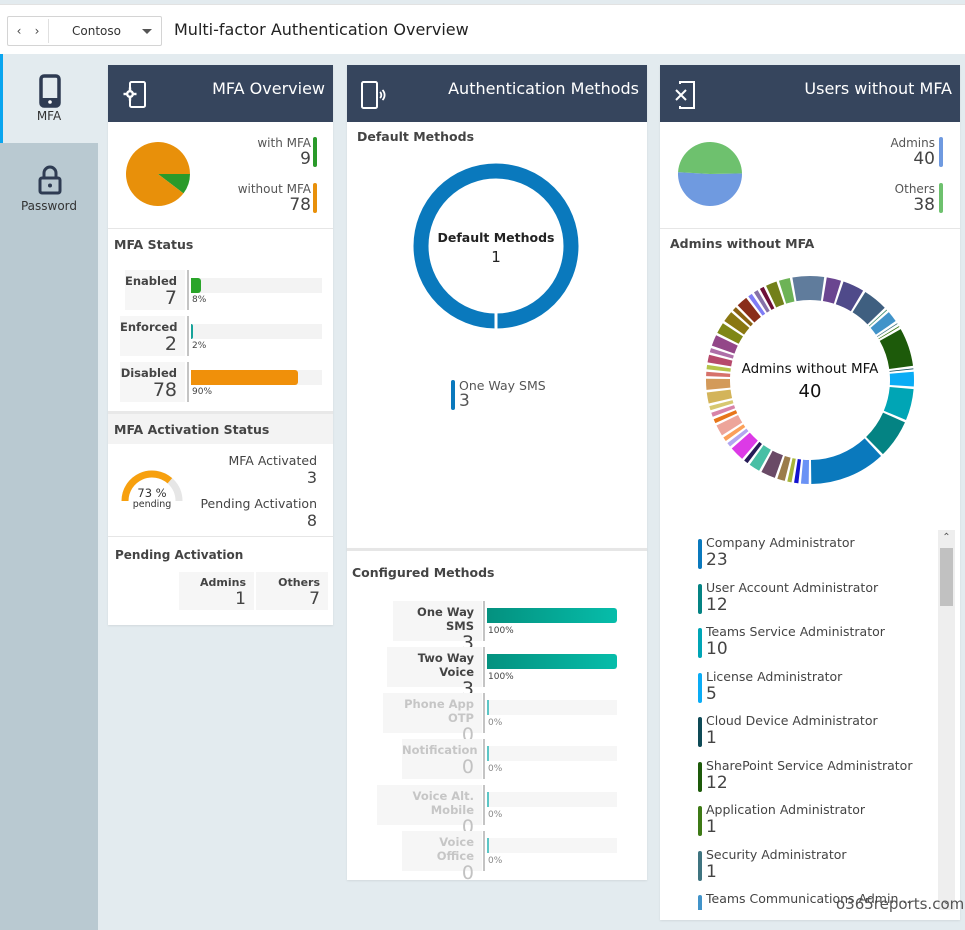  Describe the element at coordinates (946, 577) in the screenshot. I see `scroll-thumb` at that location.